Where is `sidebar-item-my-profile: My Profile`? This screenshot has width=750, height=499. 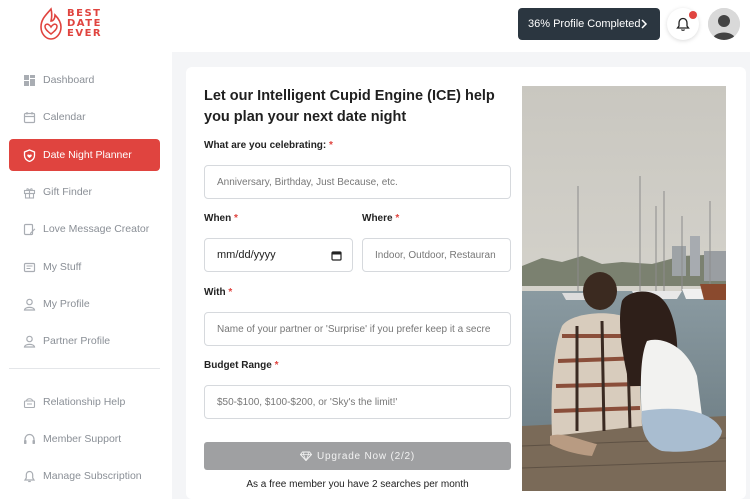
sidebar-item-my-profile: My Profile is located at coordinates (84, 304).